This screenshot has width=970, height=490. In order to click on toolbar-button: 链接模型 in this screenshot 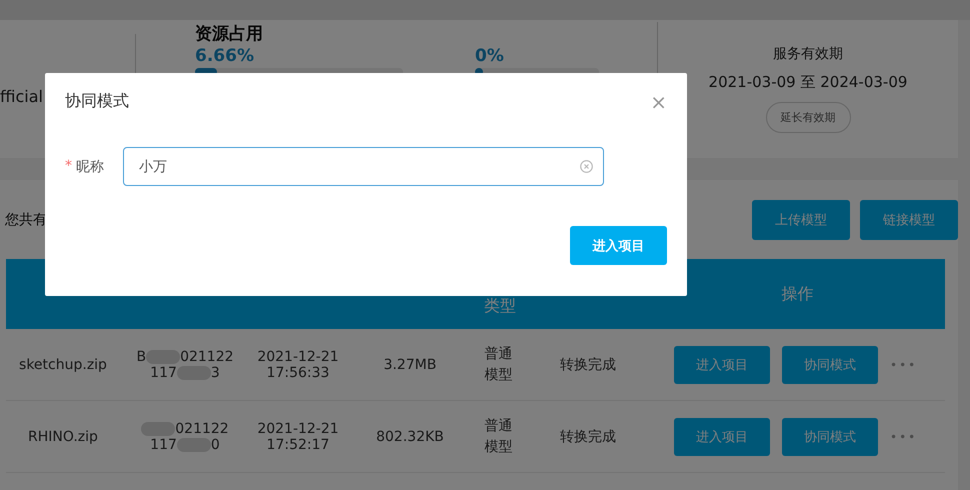, I will do `click(909, 220)`.